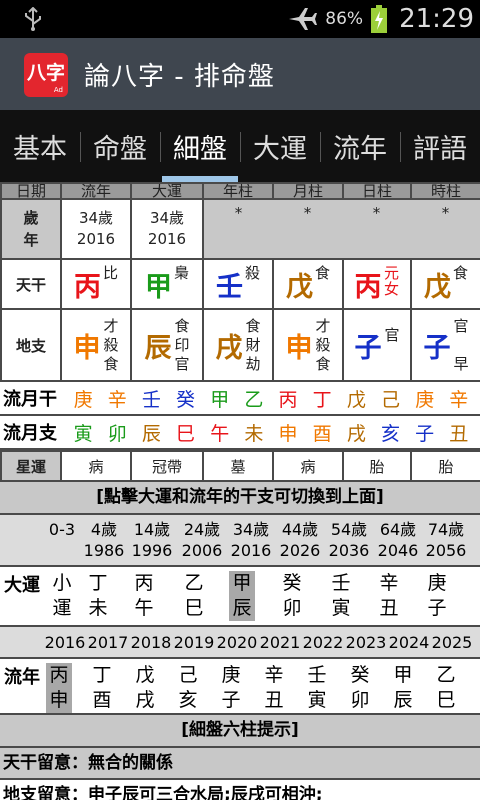  Describe the element at coordinates (390, 433) in the screenshot. I see `liuyue-zhi-10: 亥` at that location.